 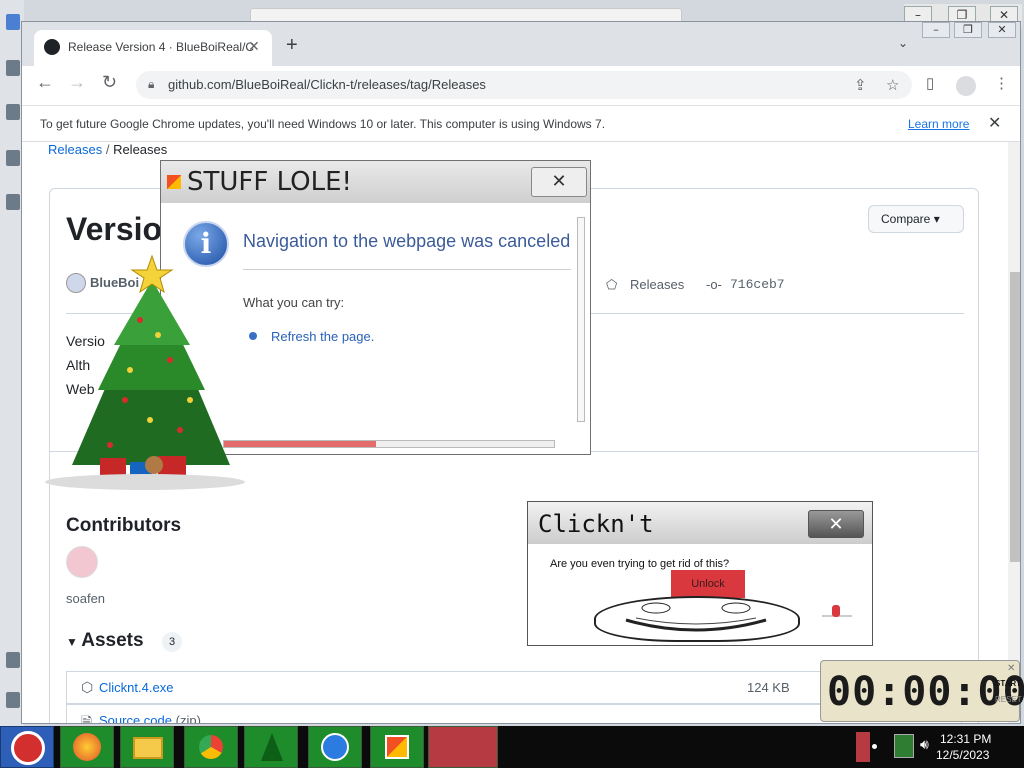 What do you see at coordinates (292, 45) in the screenshot?
I see `plus-icon: +` at bounding box center [292, 45].